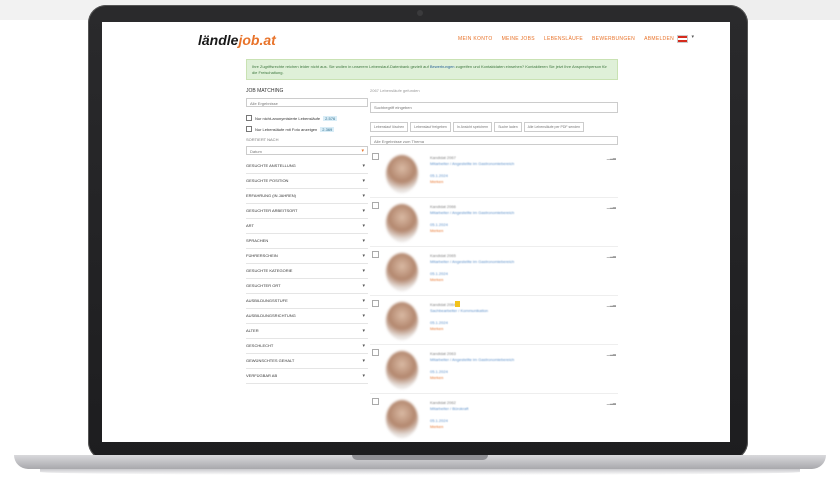  Describe the element at coordinates (271, 315) in the screenshot. I see `filter-label: Ausbildungsrichtung` at that location.